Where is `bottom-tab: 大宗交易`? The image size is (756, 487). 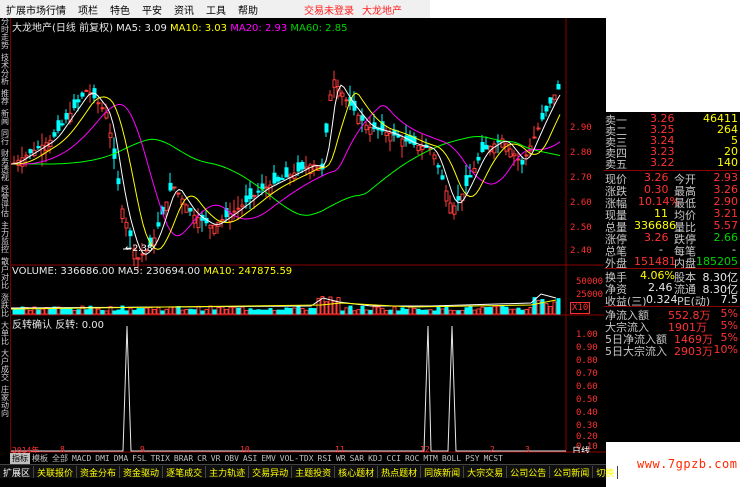
bottom-tab: 大宗交易 is located at coordinates (486, 472).